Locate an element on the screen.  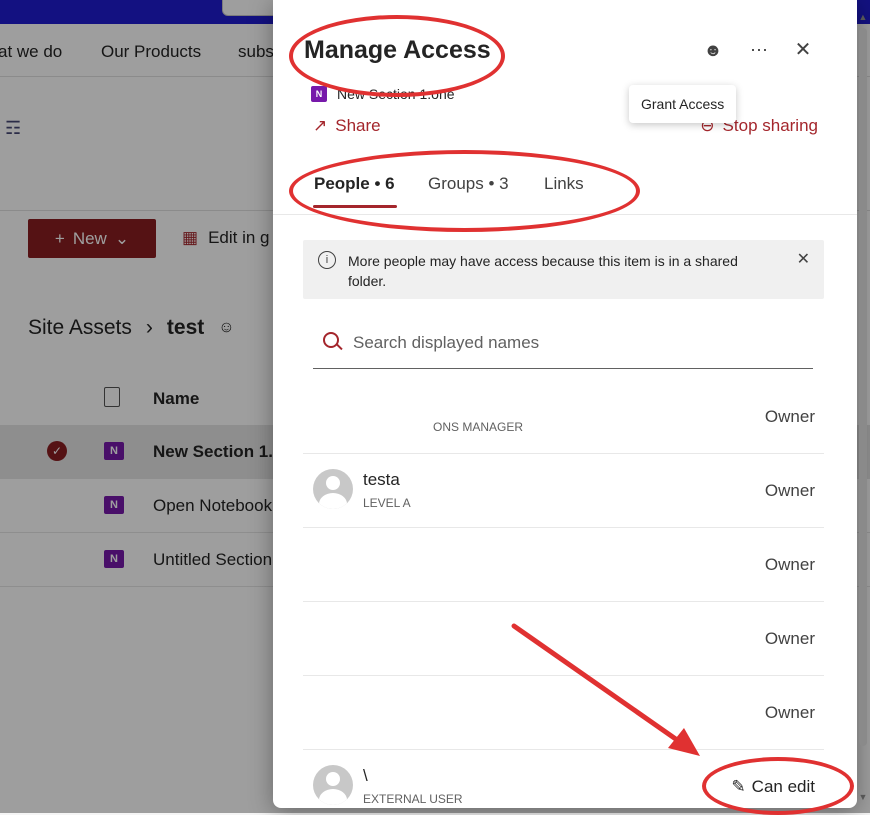
onenote-icon: N is located at coordinates (319, 94).